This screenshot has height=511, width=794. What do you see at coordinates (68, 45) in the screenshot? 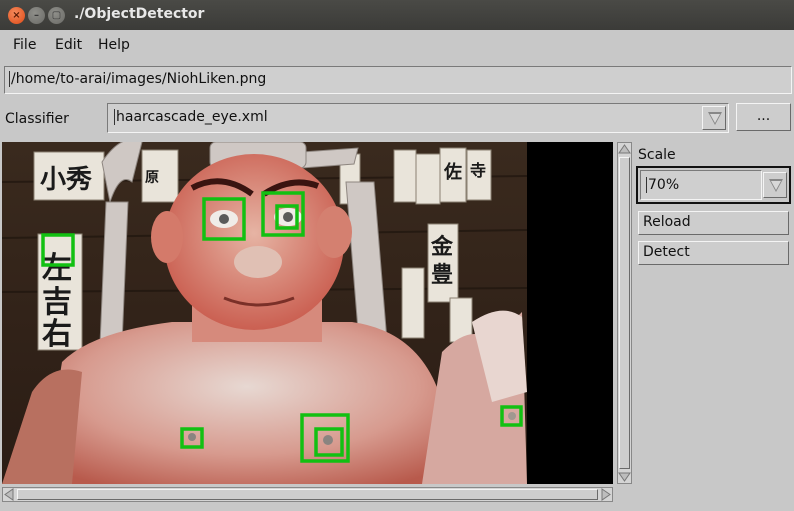
I see `menu-edit: Edit` at bounding box center [68, 45].